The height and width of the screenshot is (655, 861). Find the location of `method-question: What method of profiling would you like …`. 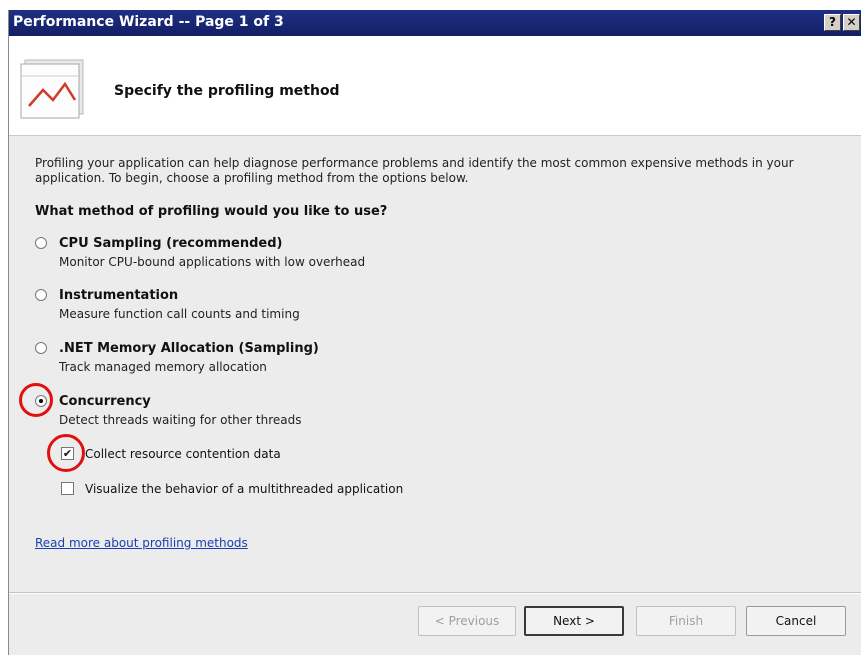

method-question: What method of profiling would you like … is located at coordinates (211, 211).